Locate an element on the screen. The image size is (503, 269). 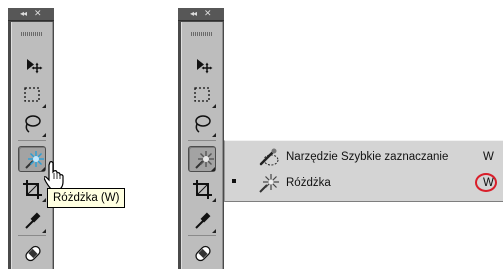
flyout-item-label: Narzędzie Szybkie zaznaczanie is located at coordinates (367, 157).